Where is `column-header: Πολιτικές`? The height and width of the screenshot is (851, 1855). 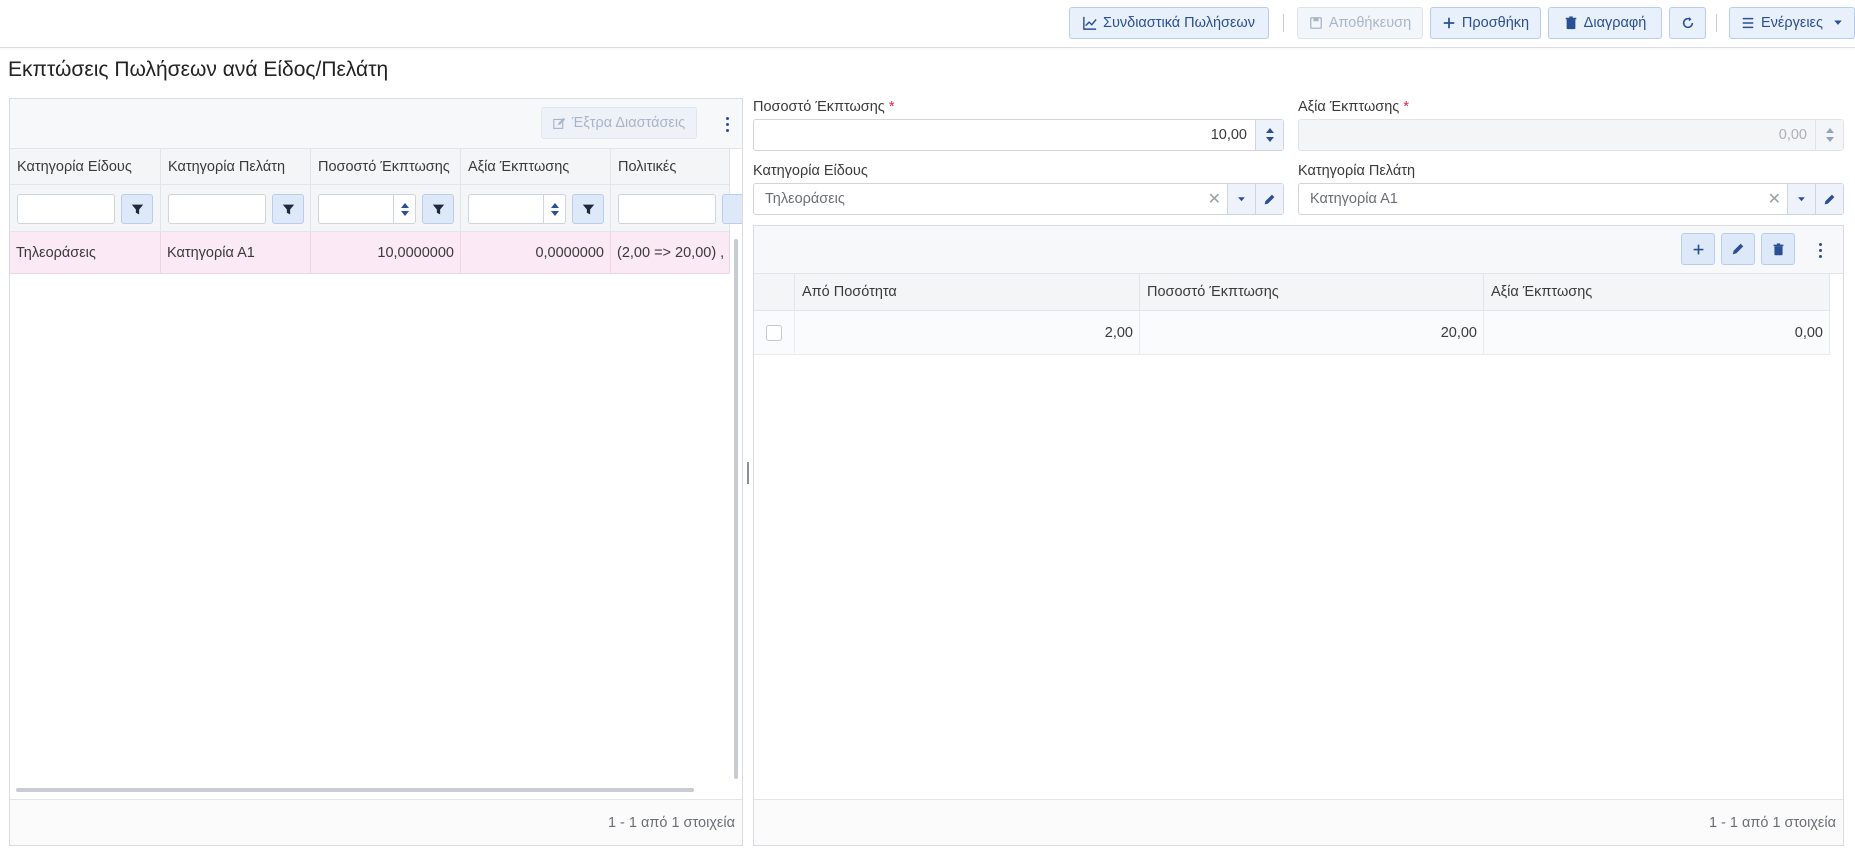 column-header: Πολιτικές is located at coordinates (670, 167).